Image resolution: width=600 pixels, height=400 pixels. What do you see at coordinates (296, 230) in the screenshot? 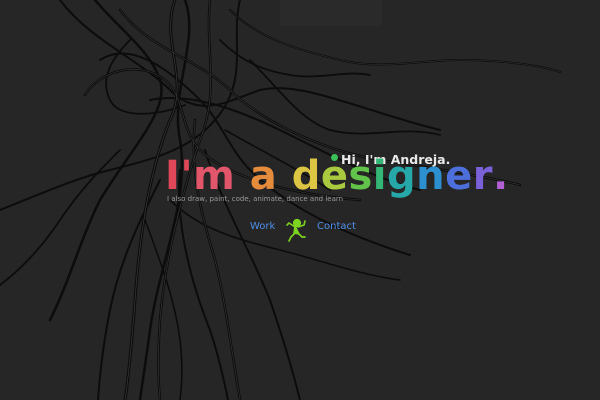
I see `dancing-figure-icon` at bounding box center [296, 230].